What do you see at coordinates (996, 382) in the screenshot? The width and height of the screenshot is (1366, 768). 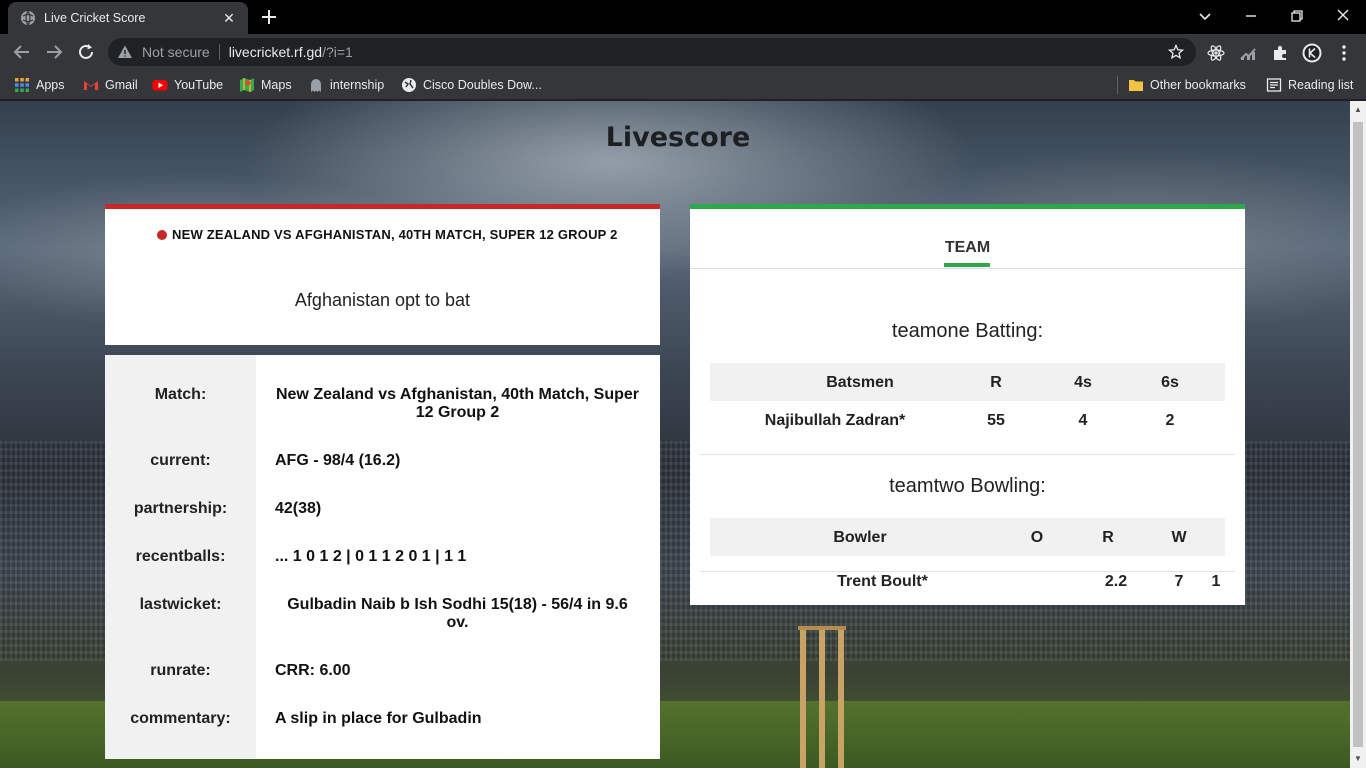 I see `batting-header-r: R` at bounding box center [996, 382].